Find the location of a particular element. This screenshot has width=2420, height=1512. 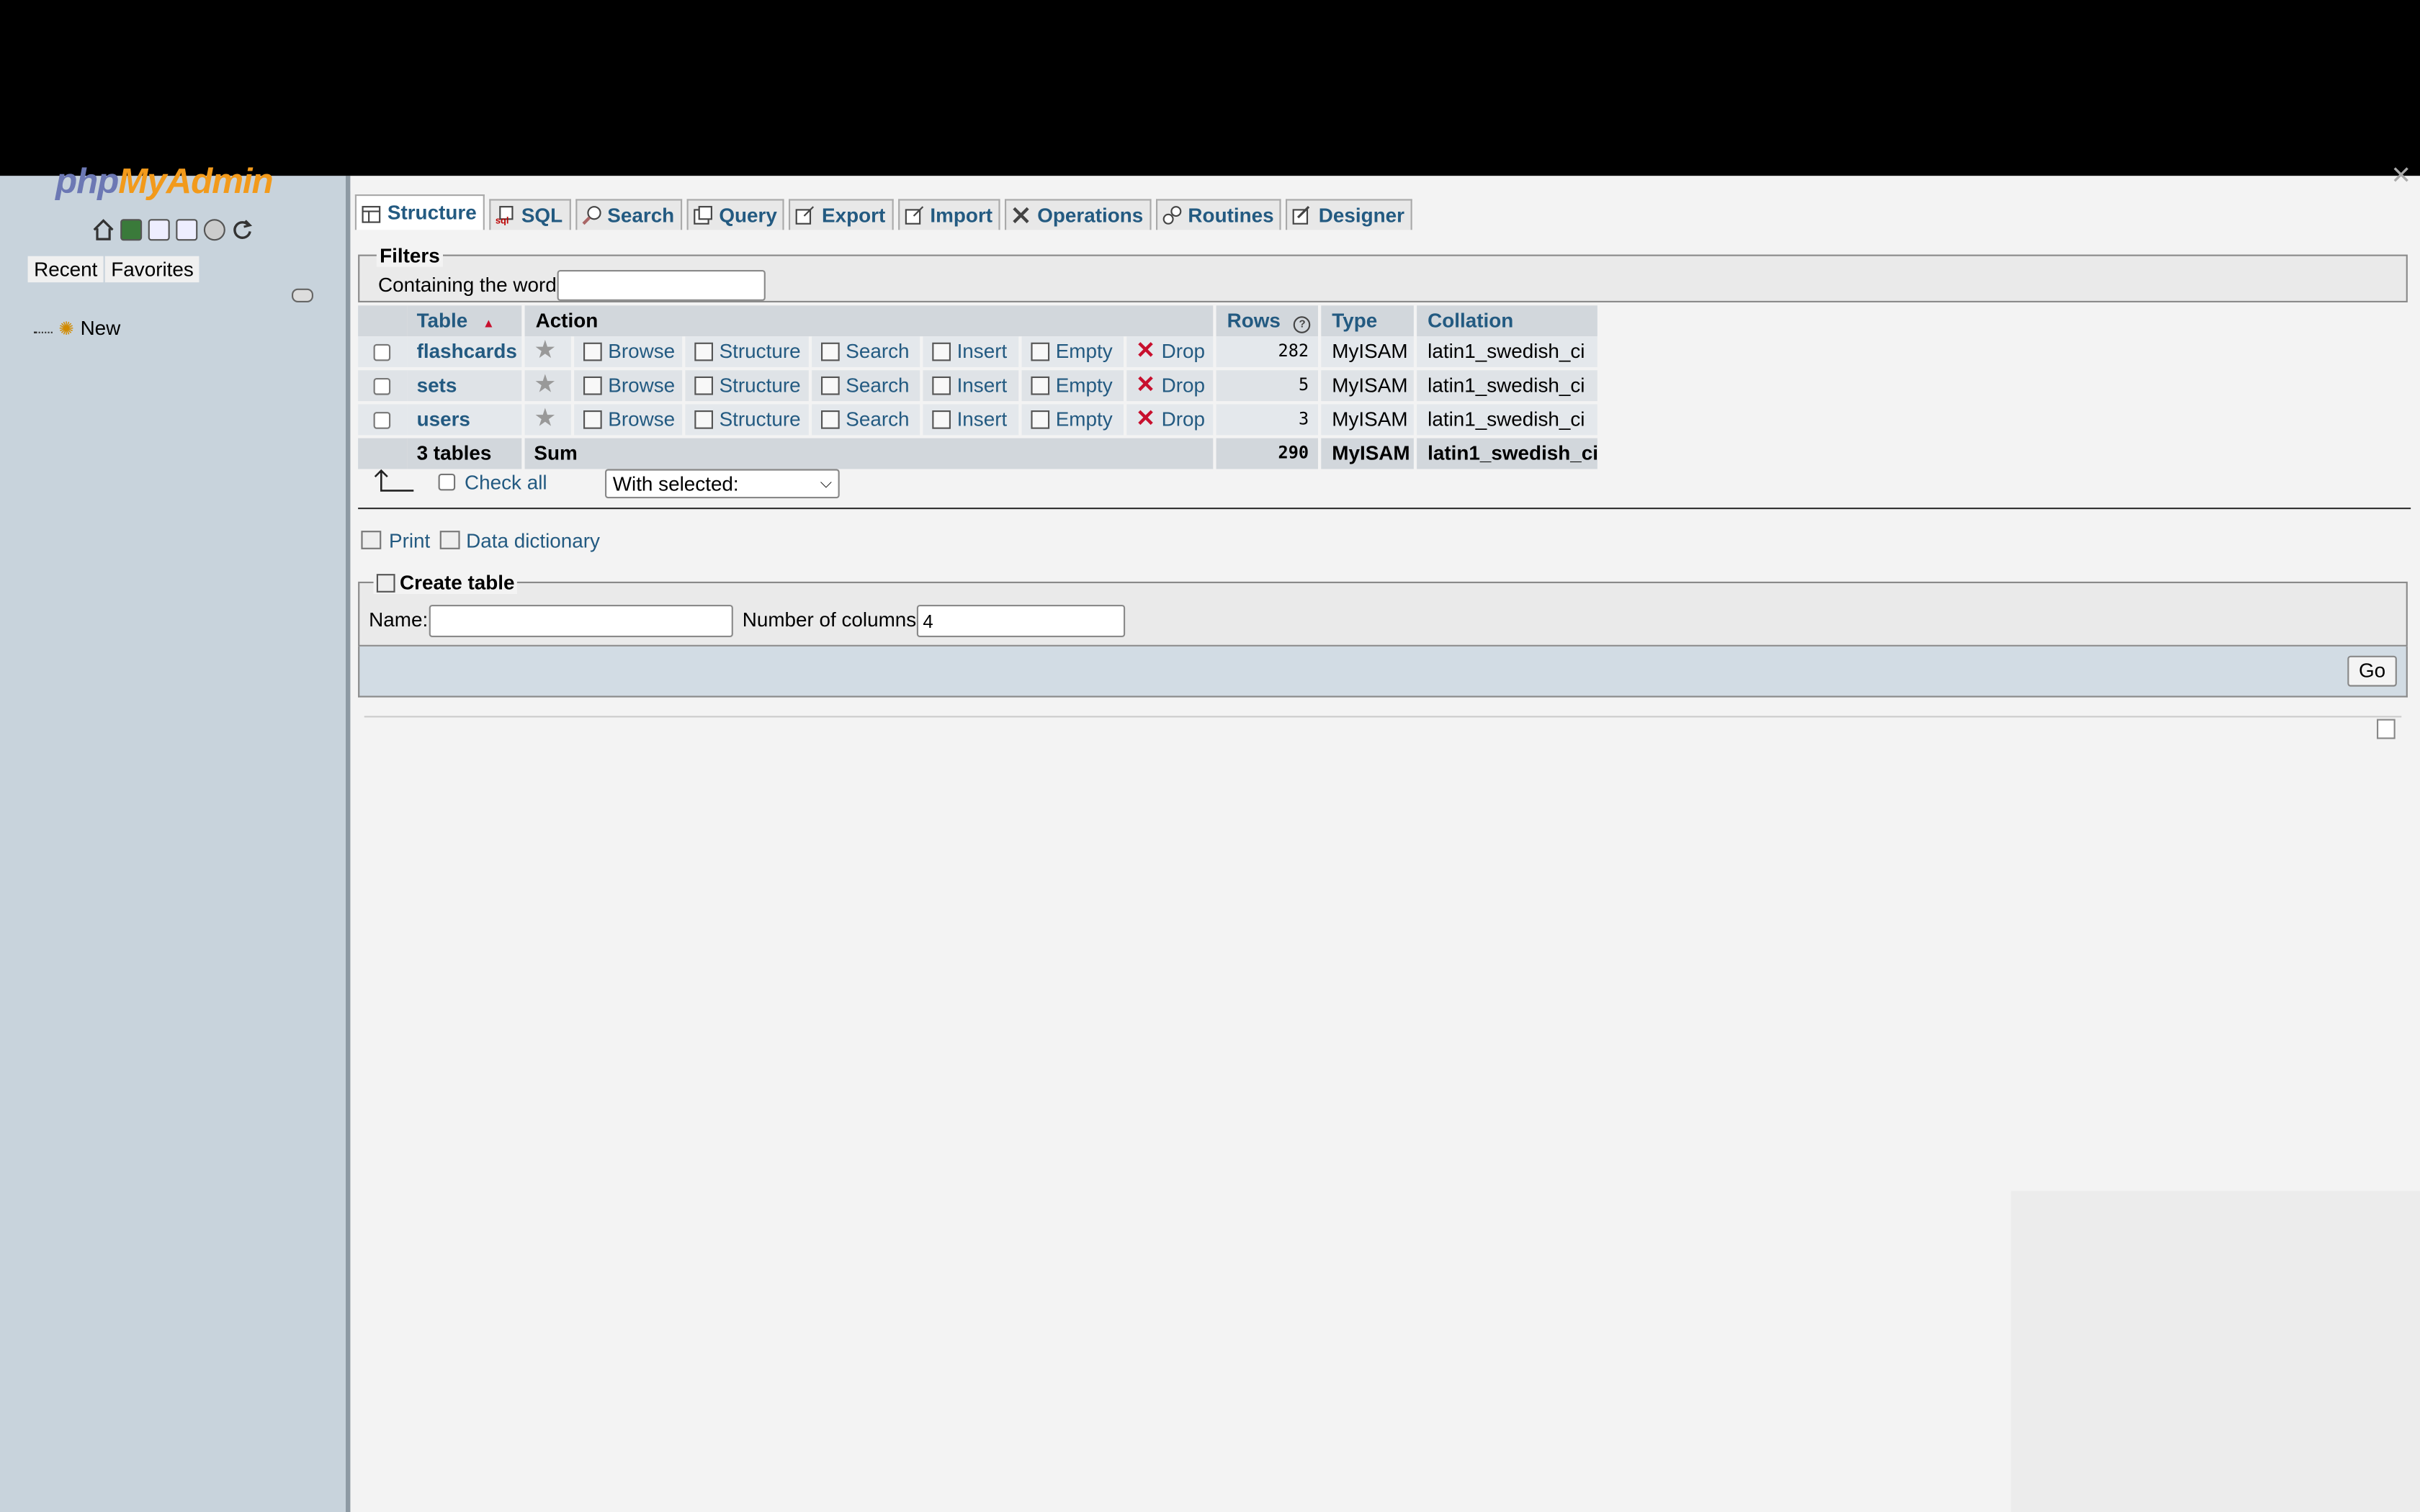

reload-icon is located at coordinates (242, 229).